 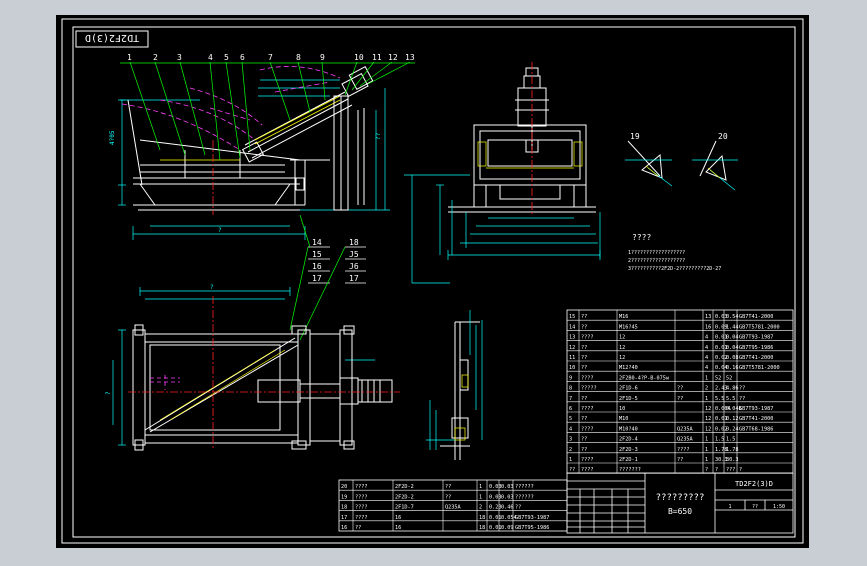 I want to click on balloon-17-left: 17, so click(x=317, y=278).